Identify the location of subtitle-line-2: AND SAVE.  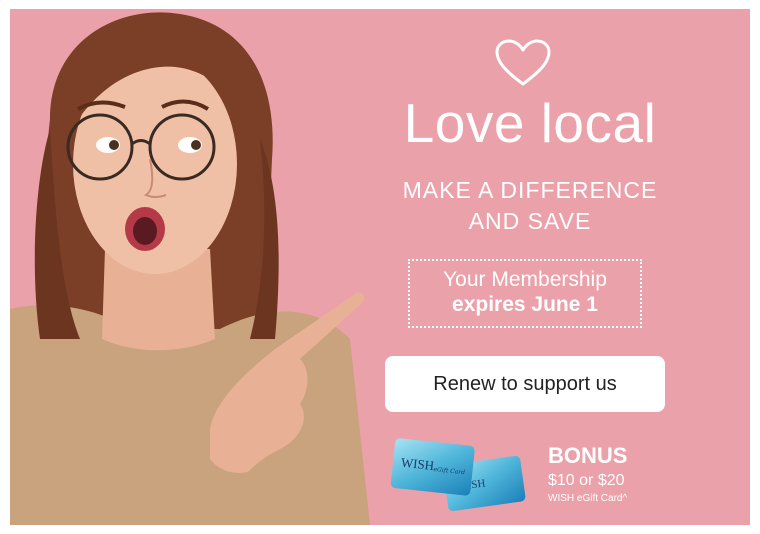
(530, 221).